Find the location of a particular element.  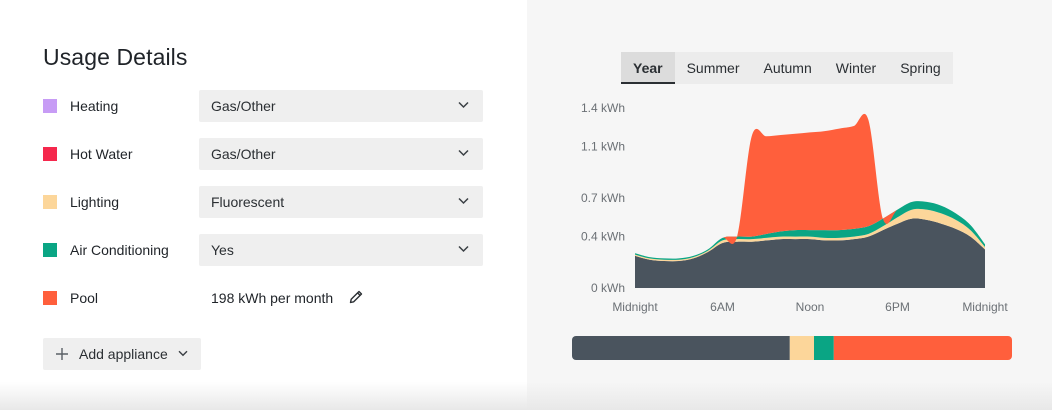

mix-segments is located at coordinates (792, 348).